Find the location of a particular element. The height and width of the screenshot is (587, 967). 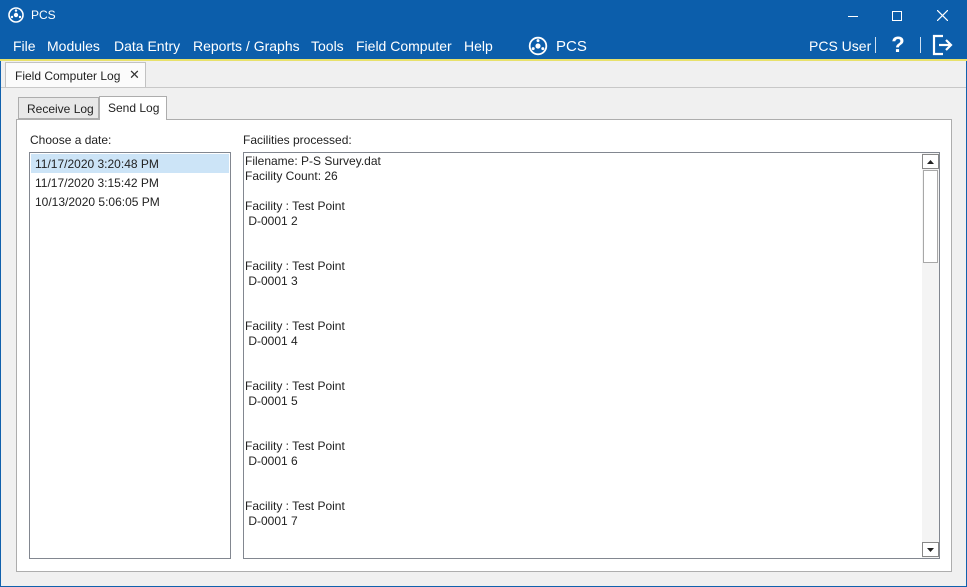

pcs-logo-icon is located at coordinates (538, 46).